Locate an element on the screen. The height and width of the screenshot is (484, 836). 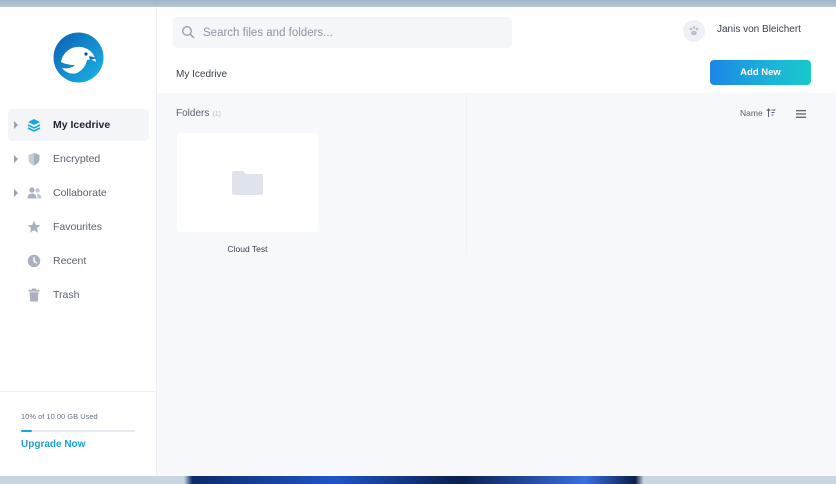
sort-label: Name is located at coordinates (751, 113).